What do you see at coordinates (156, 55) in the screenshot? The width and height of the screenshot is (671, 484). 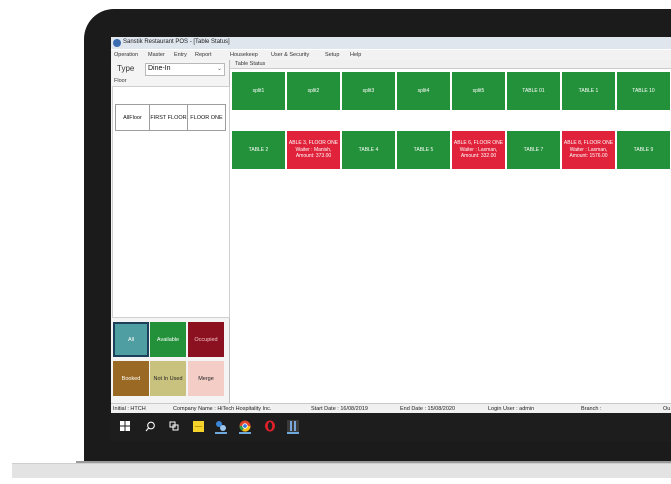 I see `menu-master: Master` at bounding box center [156, 55].